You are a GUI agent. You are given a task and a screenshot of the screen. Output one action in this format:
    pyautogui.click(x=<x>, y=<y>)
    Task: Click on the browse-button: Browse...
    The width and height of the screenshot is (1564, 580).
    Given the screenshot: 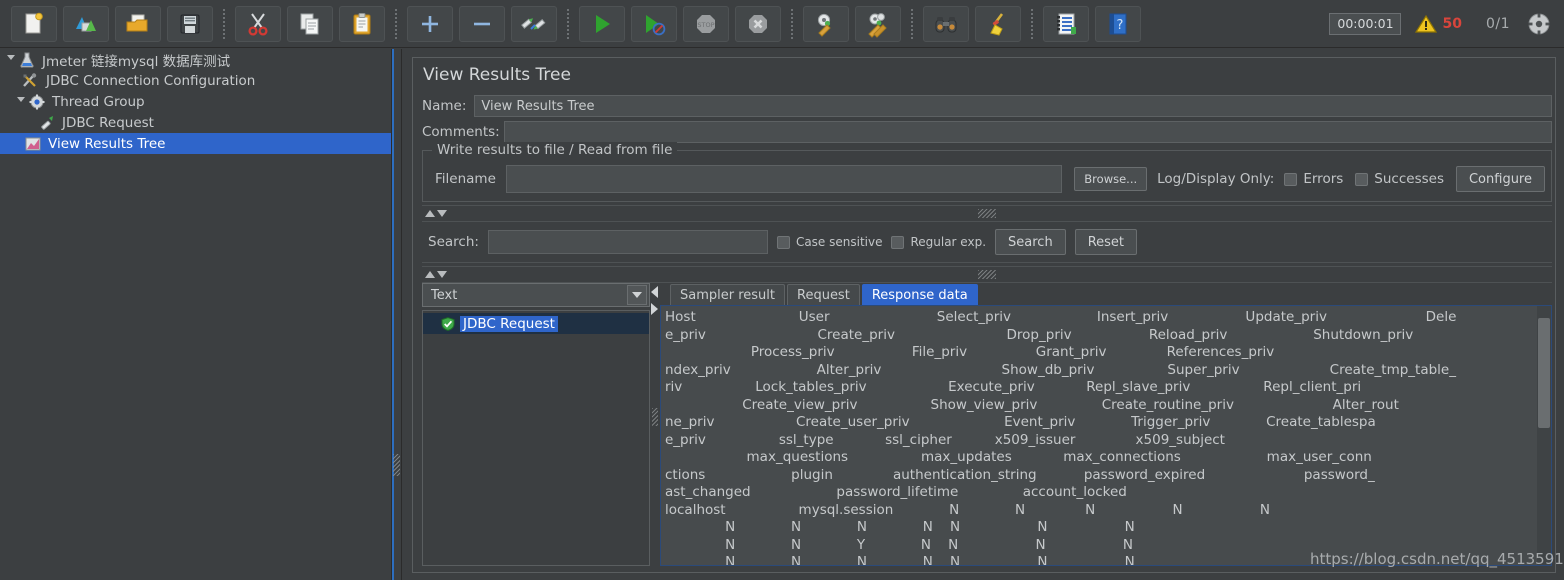 What is the action you would take?
    pyautogui.click(x=1111, y=179)
    